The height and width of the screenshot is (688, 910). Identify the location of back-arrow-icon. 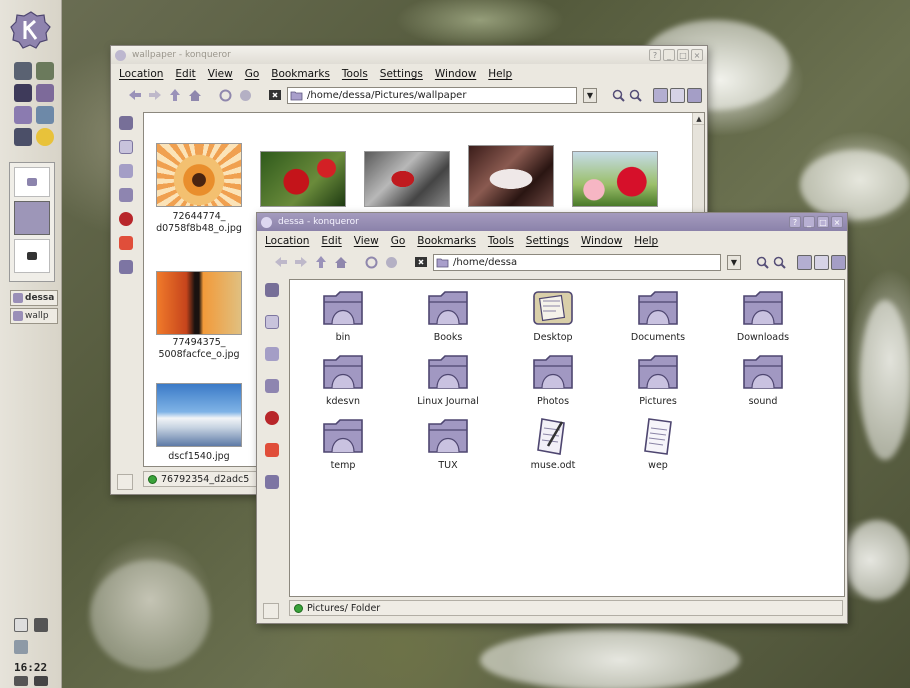
(135, 95).